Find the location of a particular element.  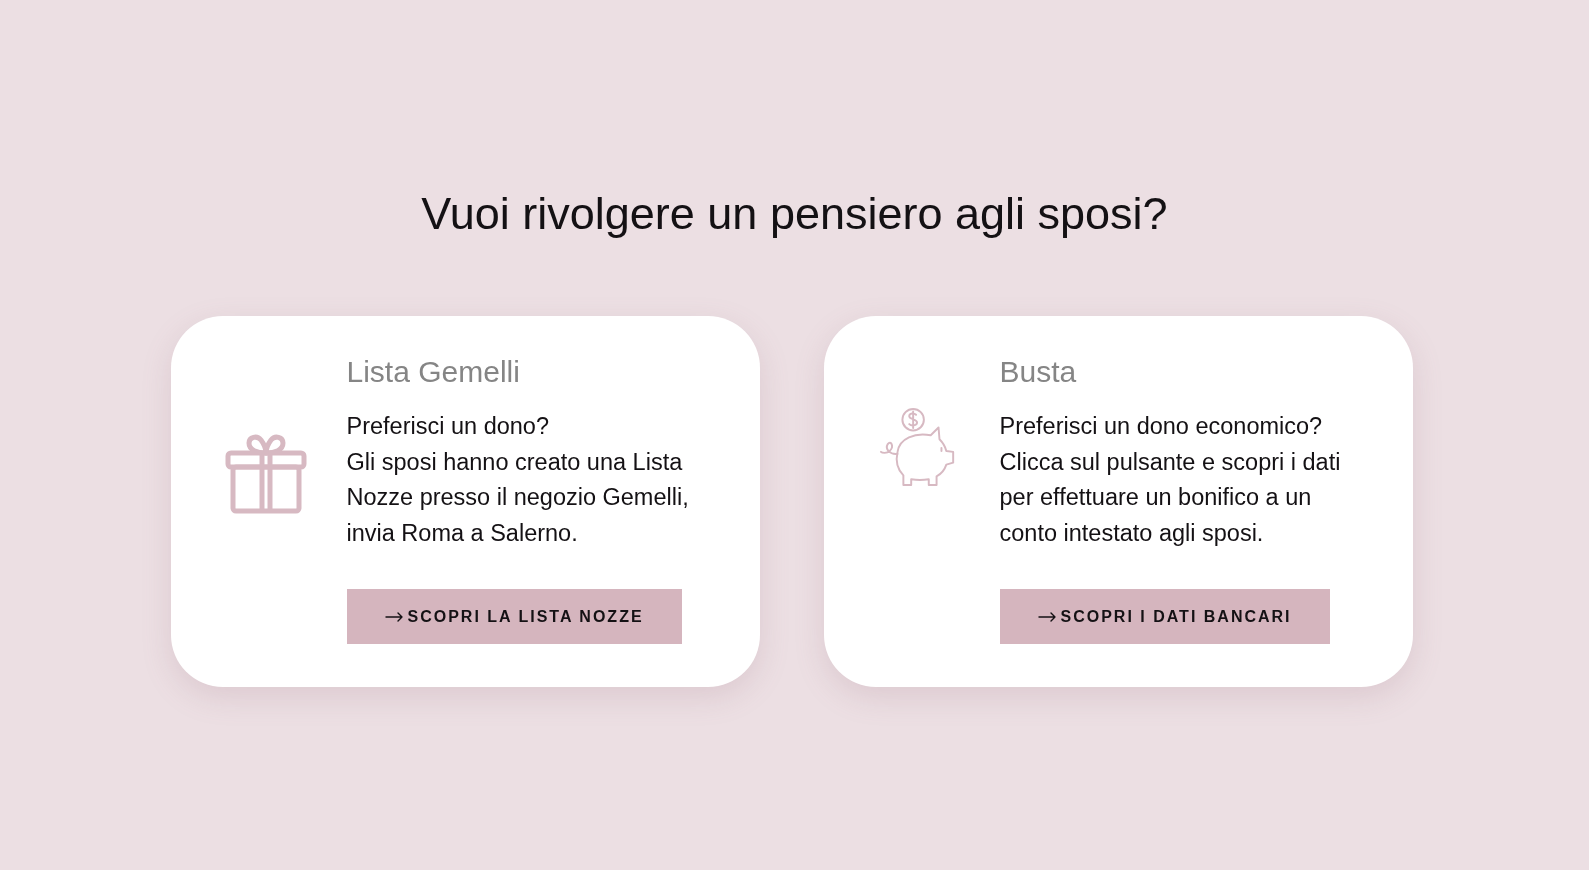

action-button: SCOPRI I DATI BANCARI is located at coordinates (1164, 616).